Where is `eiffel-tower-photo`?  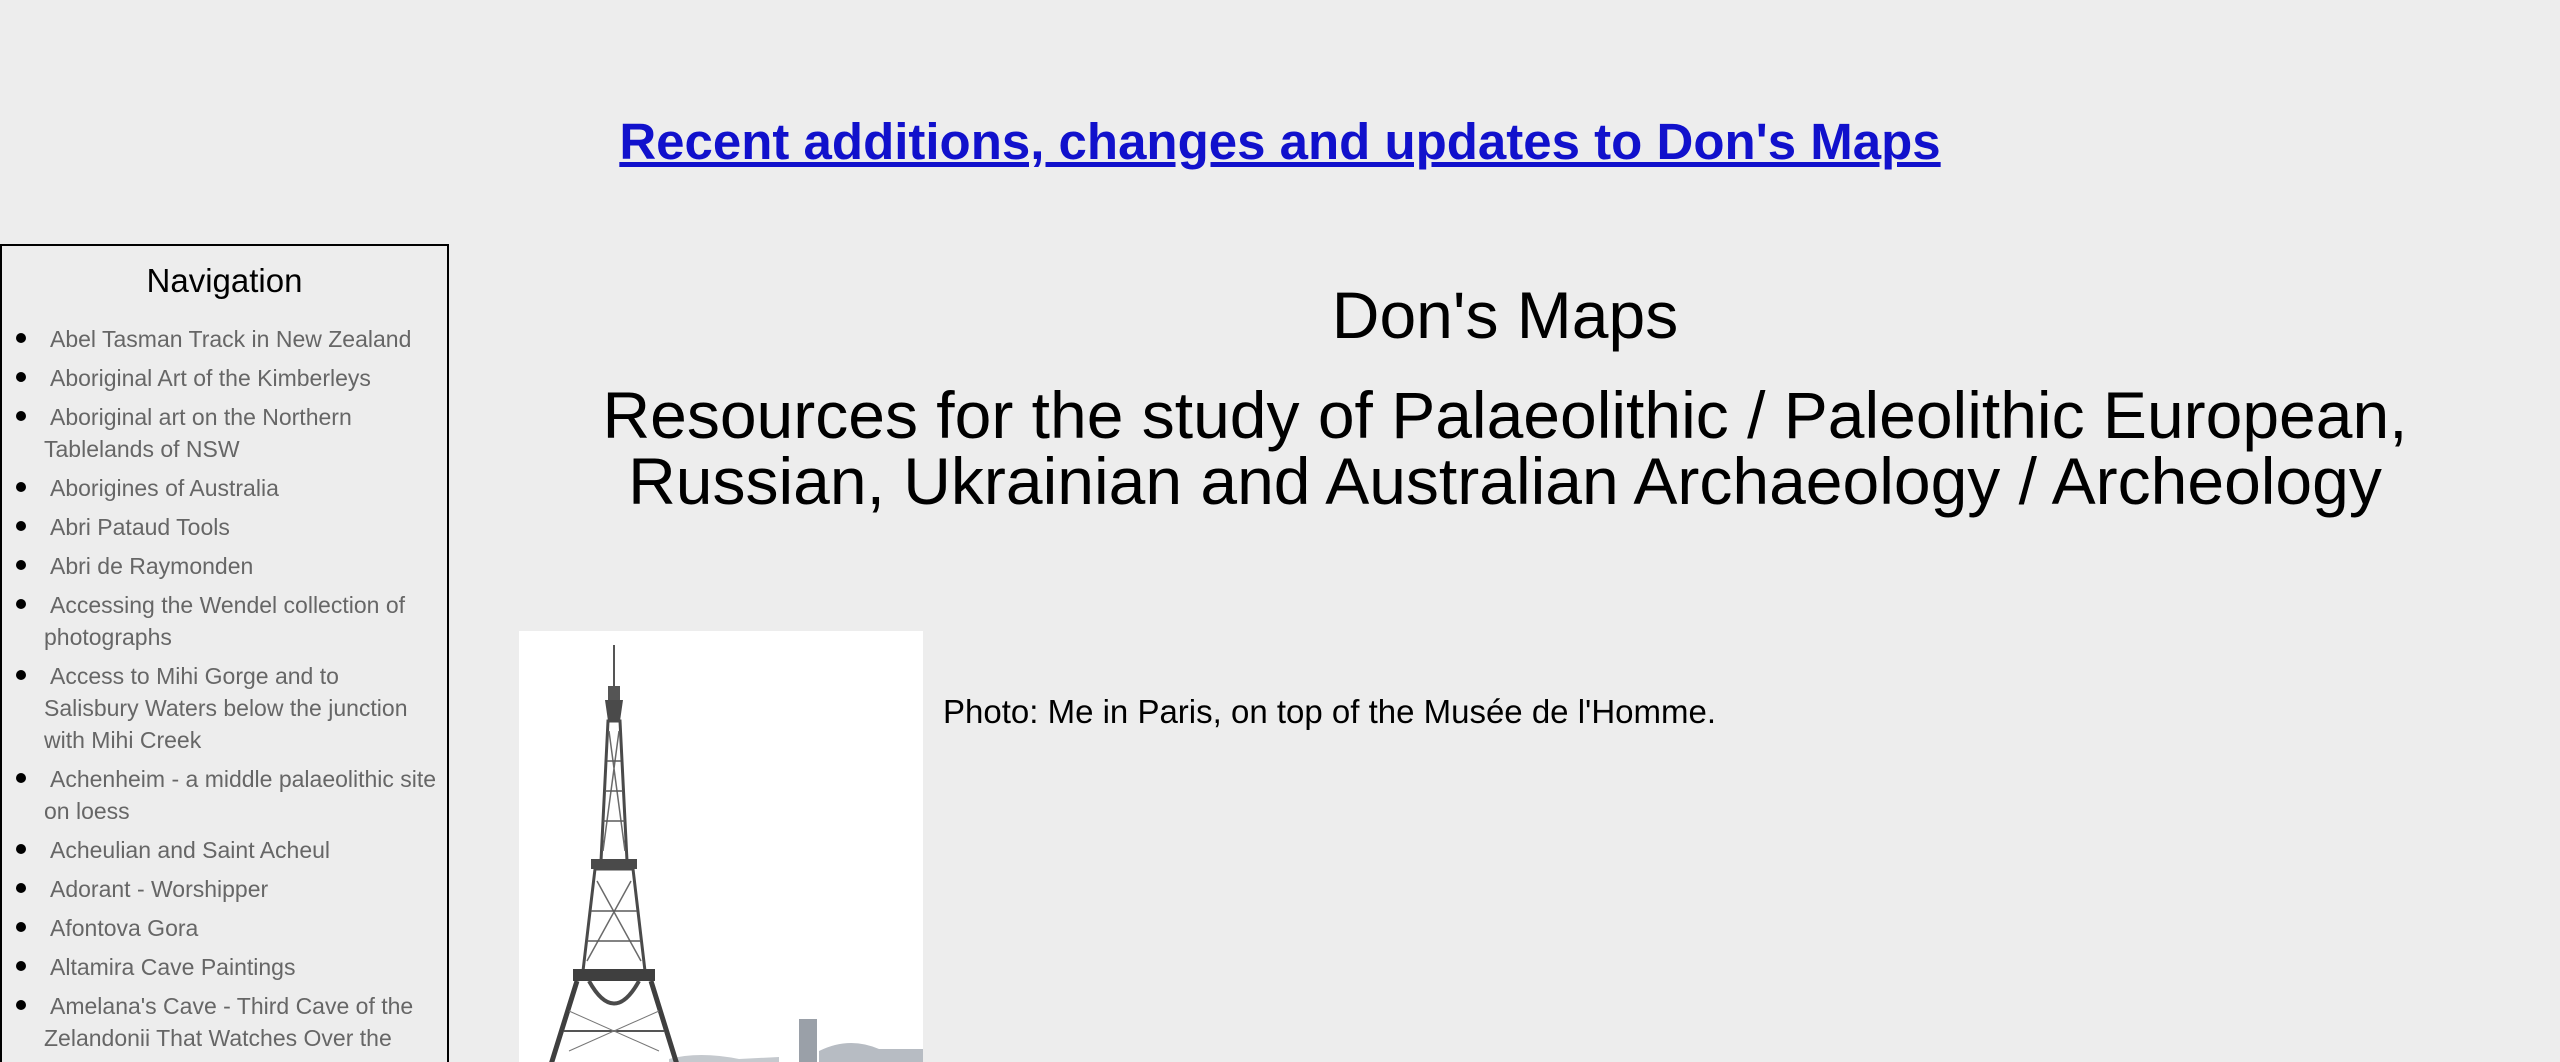 eiffel-tower-photo is located at coordinates (721, 846).